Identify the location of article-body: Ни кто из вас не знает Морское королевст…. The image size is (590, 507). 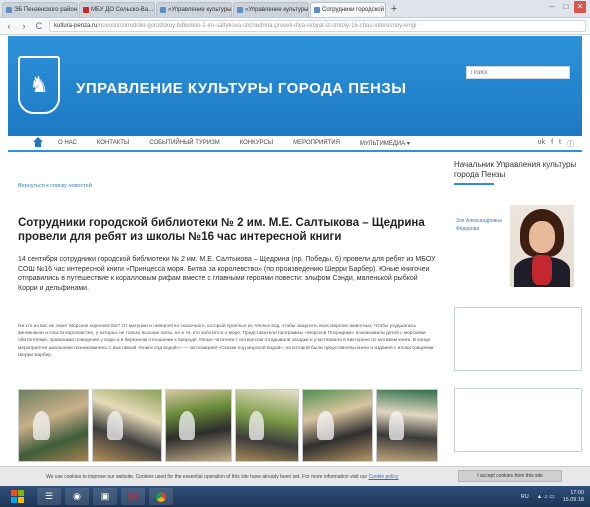
(226, 341).